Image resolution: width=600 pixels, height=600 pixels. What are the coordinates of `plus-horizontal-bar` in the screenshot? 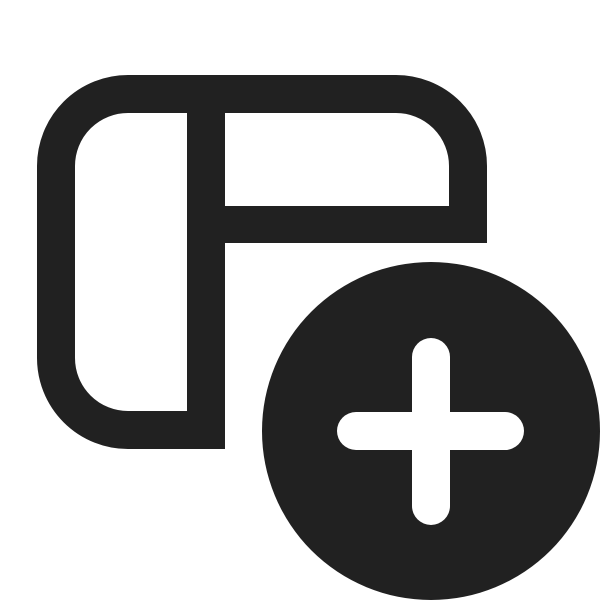 It's located at (430, 431).